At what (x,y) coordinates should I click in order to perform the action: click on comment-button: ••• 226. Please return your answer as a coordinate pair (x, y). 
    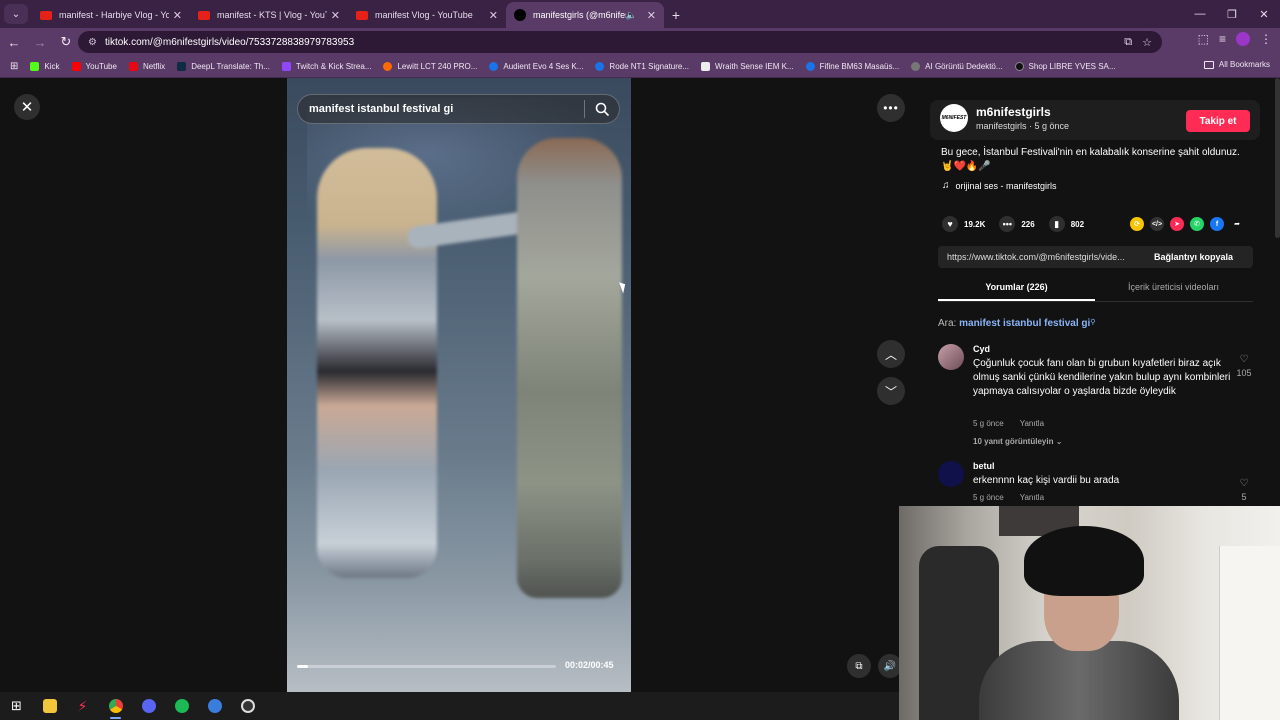
    Looking at the image, I should click on (1017, 224).